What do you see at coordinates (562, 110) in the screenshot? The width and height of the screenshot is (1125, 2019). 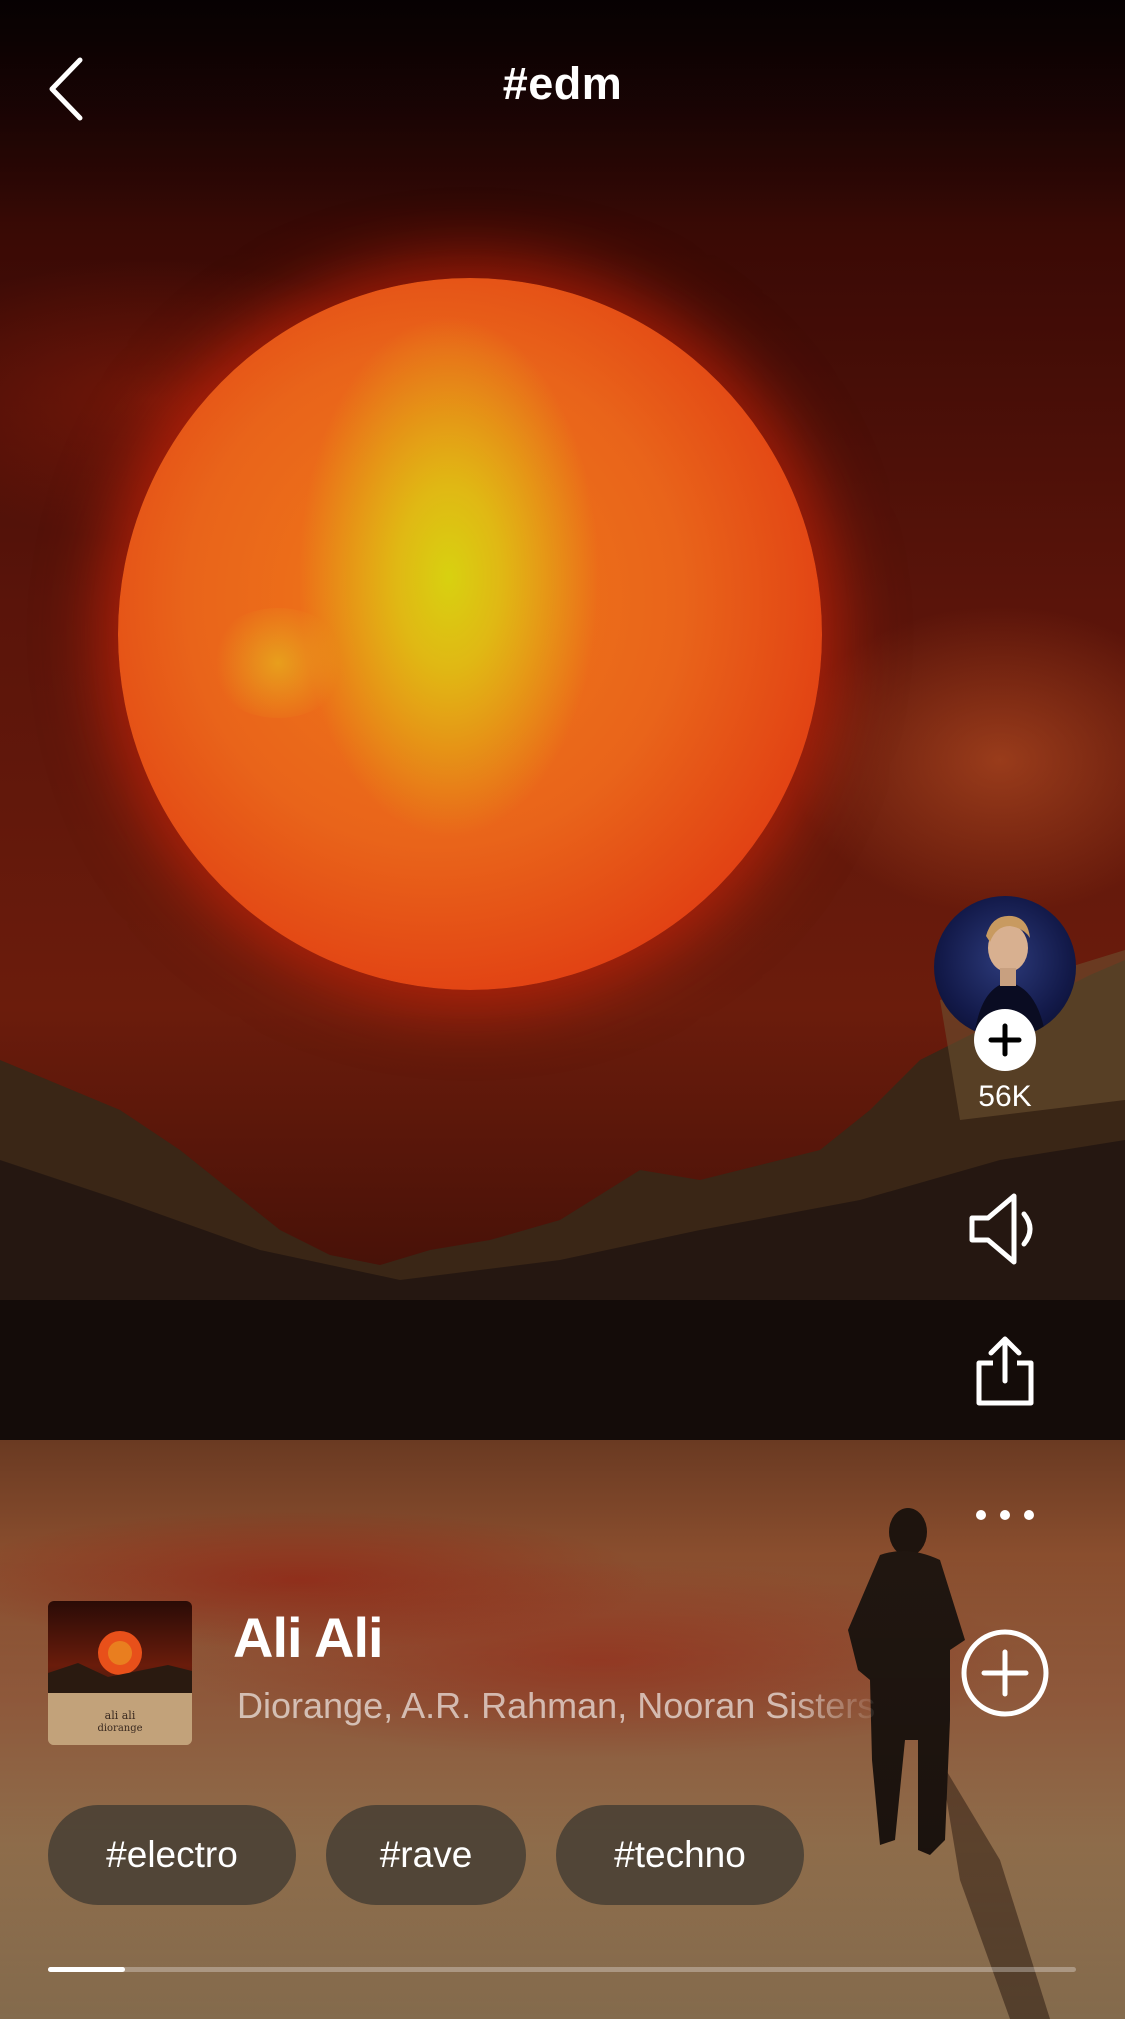 I see `top-shade` at bounding box center [562, 110].